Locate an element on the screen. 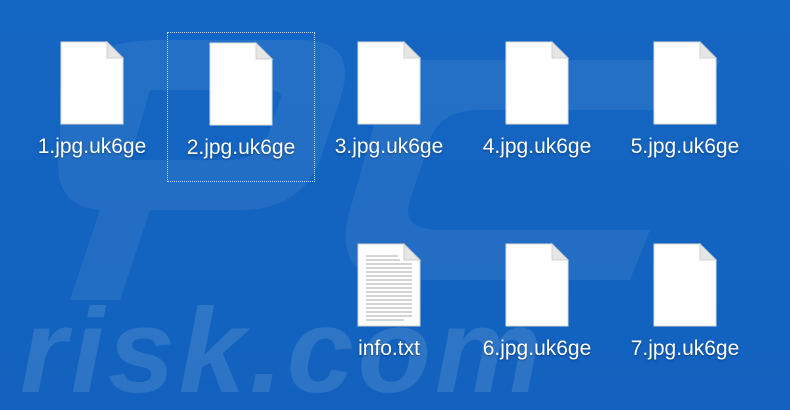  file-item: 5.jpg.uk6ge is located at coordinates (685, 107).